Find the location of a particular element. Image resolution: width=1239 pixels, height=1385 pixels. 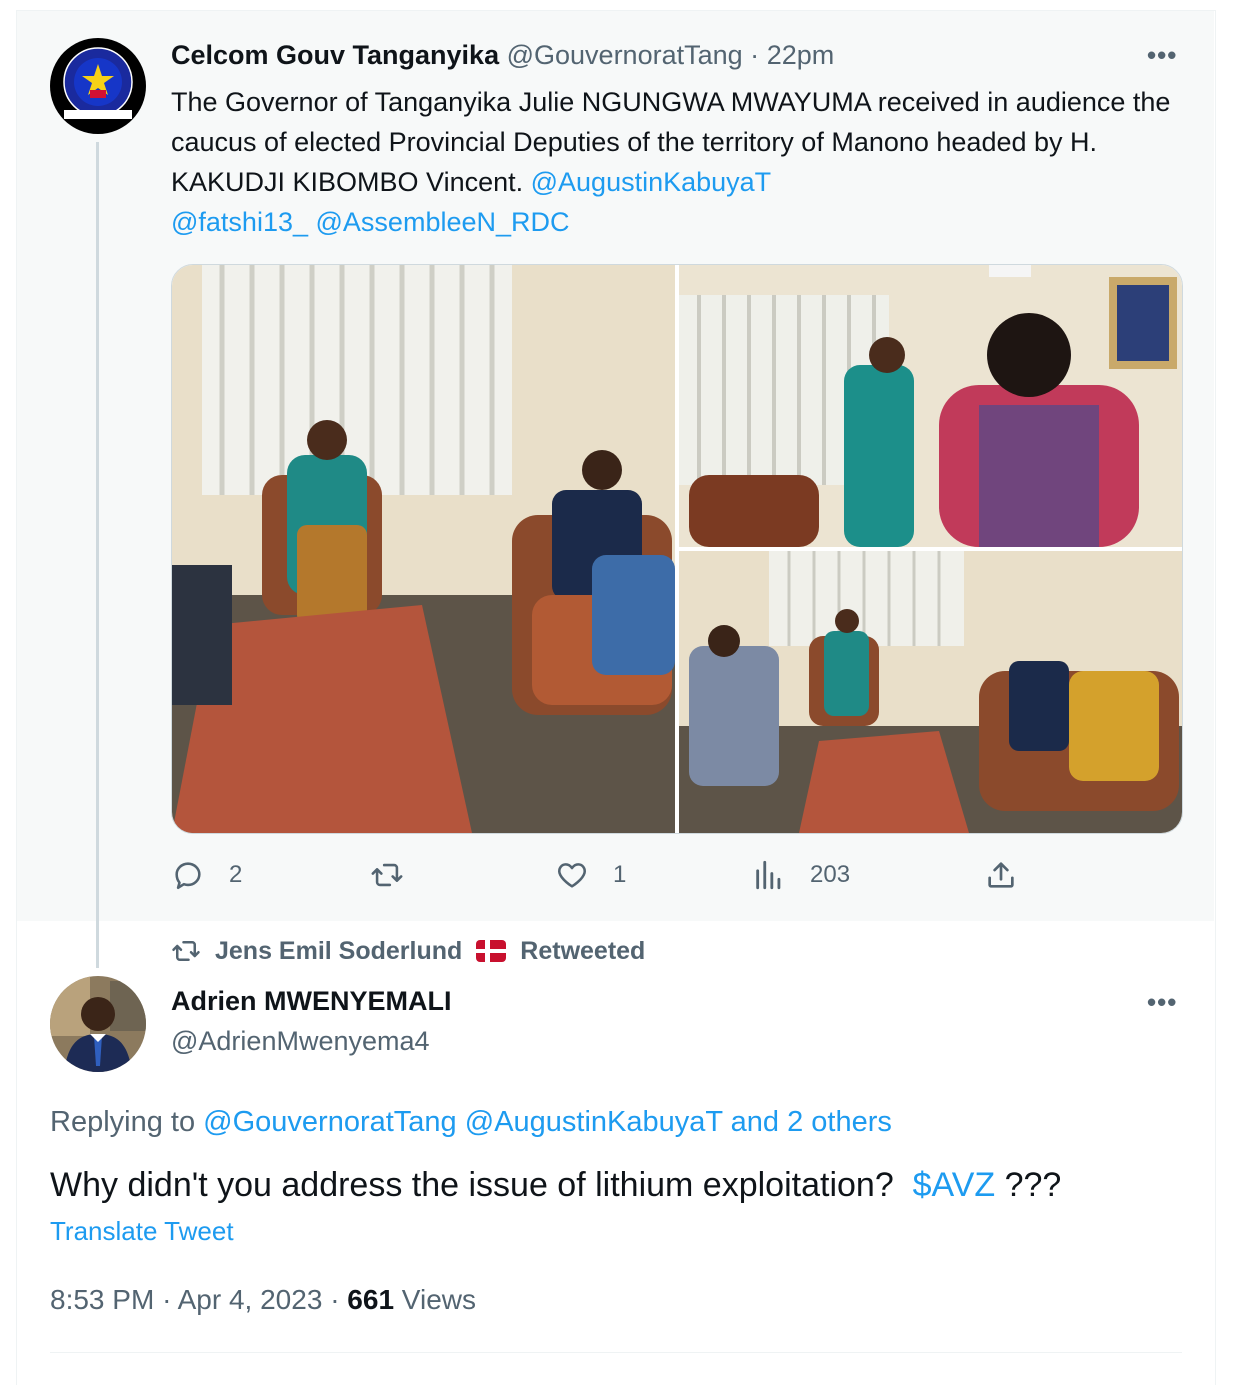

tweet-meta: 8:53 PM · Apr 4, 2023 · 661 Views is located at coordinates (263, 1300).